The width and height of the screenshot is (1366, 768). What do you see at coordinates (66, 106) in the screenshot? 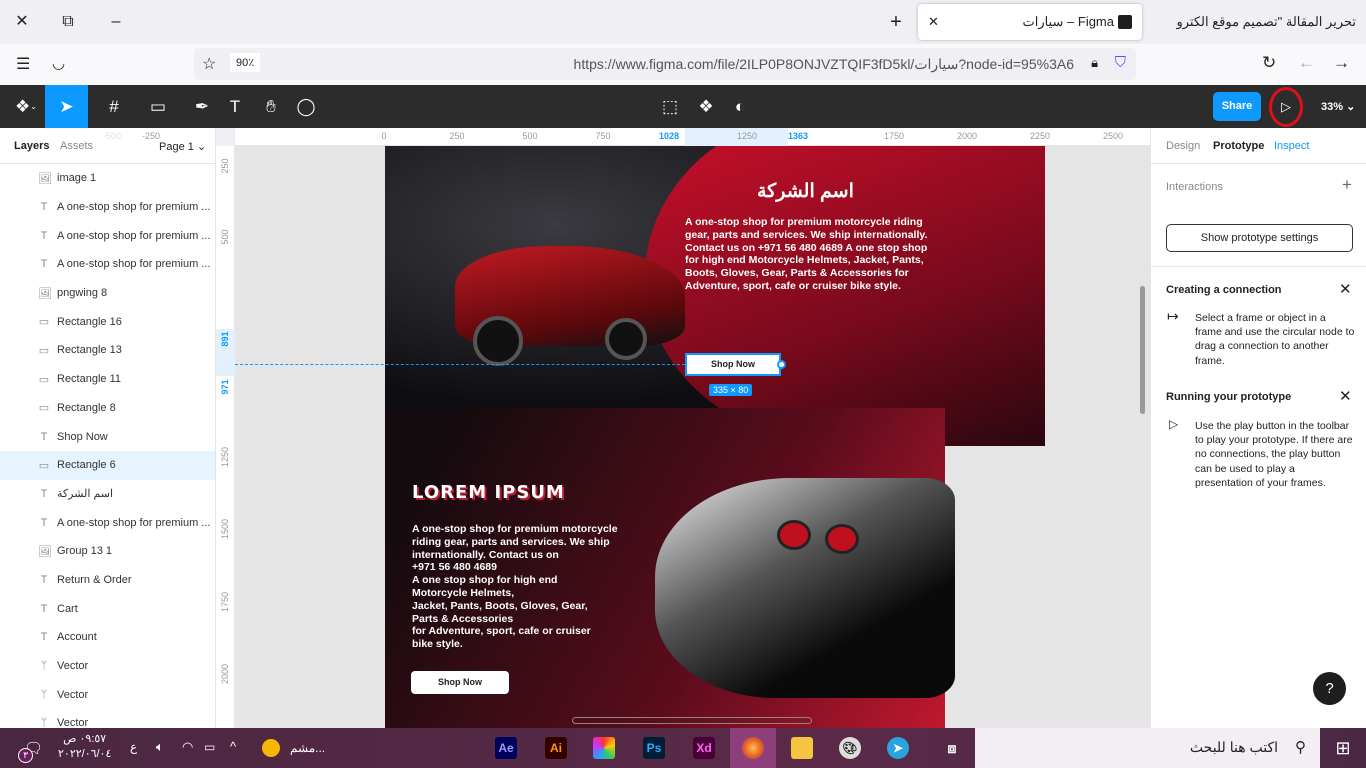
I see `move-tool-button: ➤` at bounding box center [66, 106].